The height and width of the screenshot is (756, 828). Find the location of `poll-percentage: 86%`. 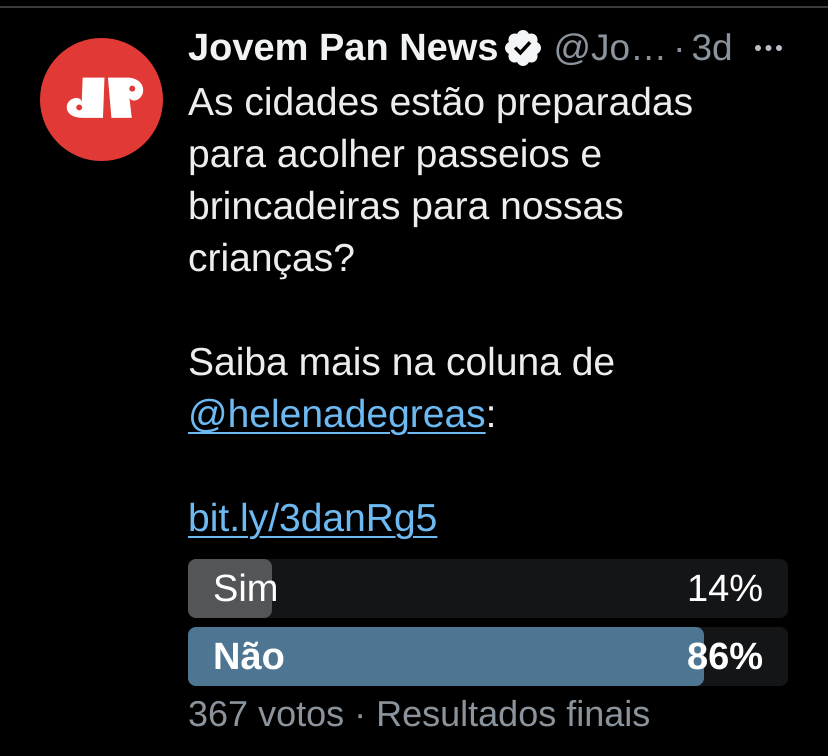

poll-percentage: 86% is located at coordinates (724, 657).